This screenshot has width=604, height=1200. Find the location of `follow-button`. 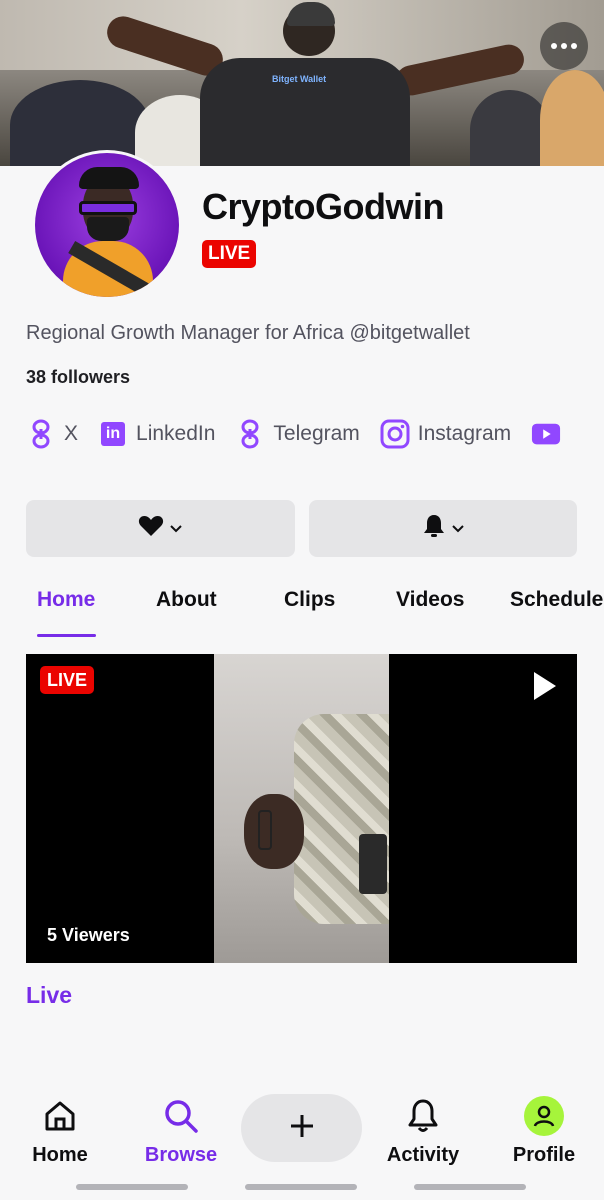

follow-button is located at coordinates (160, 528).